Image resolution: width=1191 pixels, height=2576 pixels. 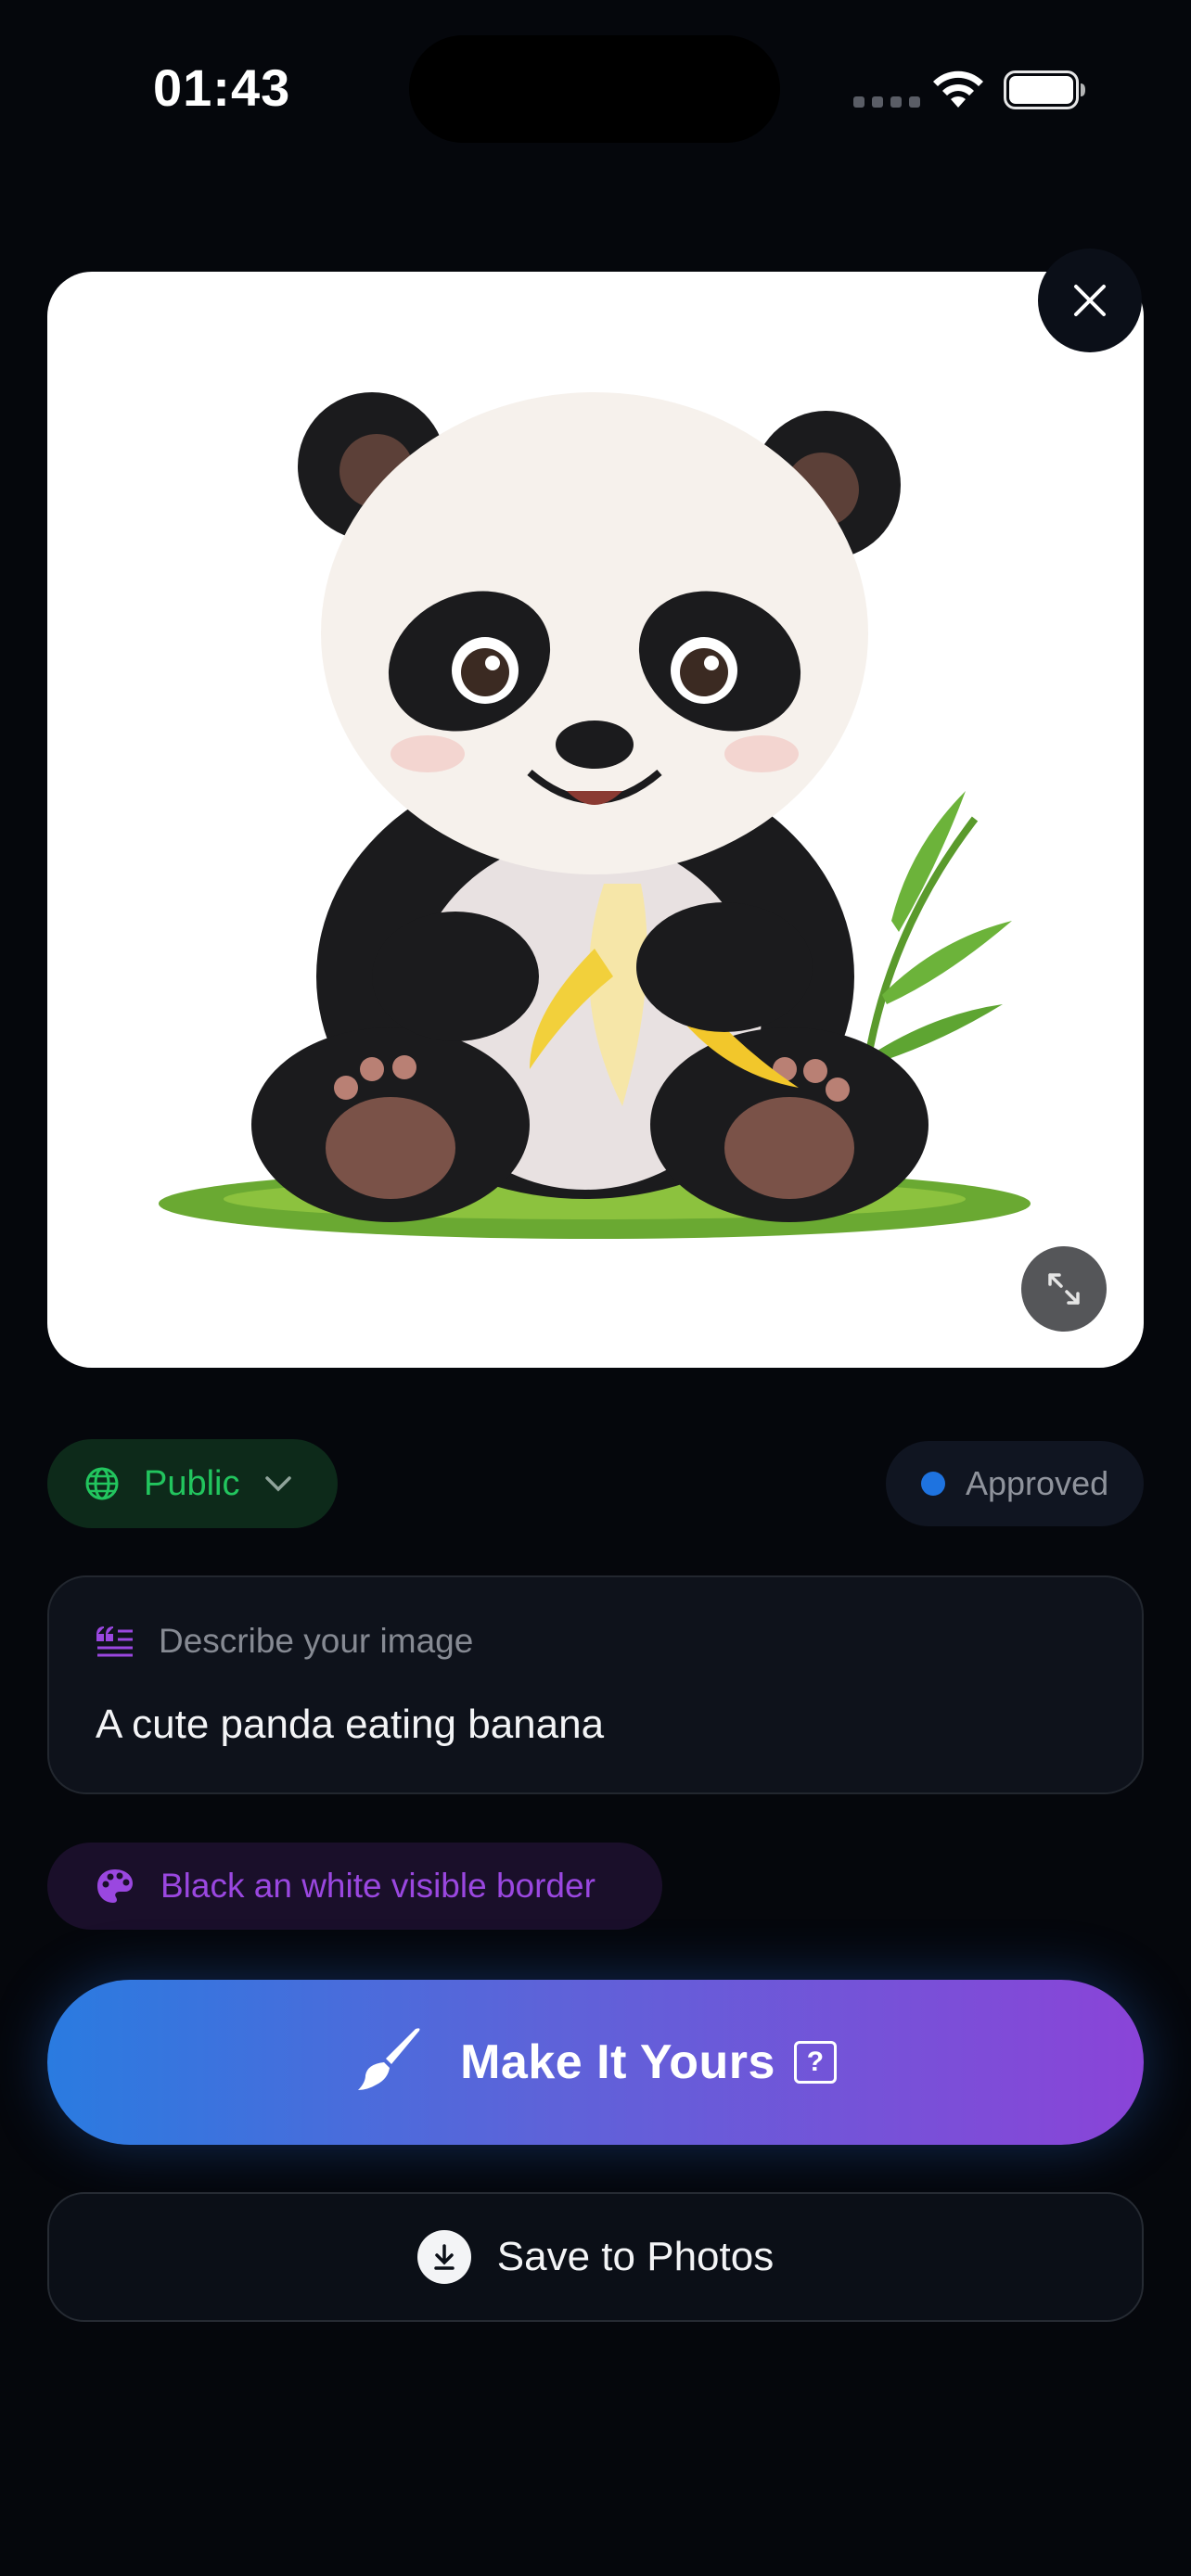 I want to click on dynamic-island, so click(x=594, y=89).